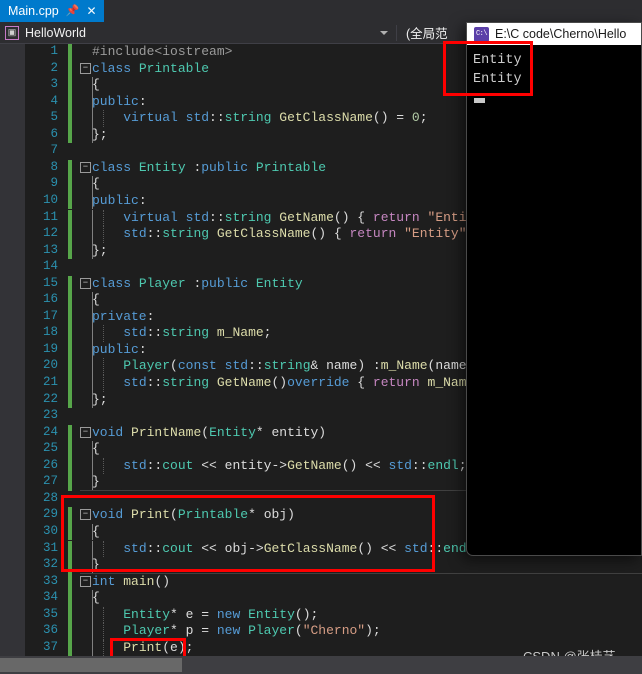  What do you see at coordinates (50, 299) in the screenshot?
I see `line-number: 16` at bounding box center [50, 299].